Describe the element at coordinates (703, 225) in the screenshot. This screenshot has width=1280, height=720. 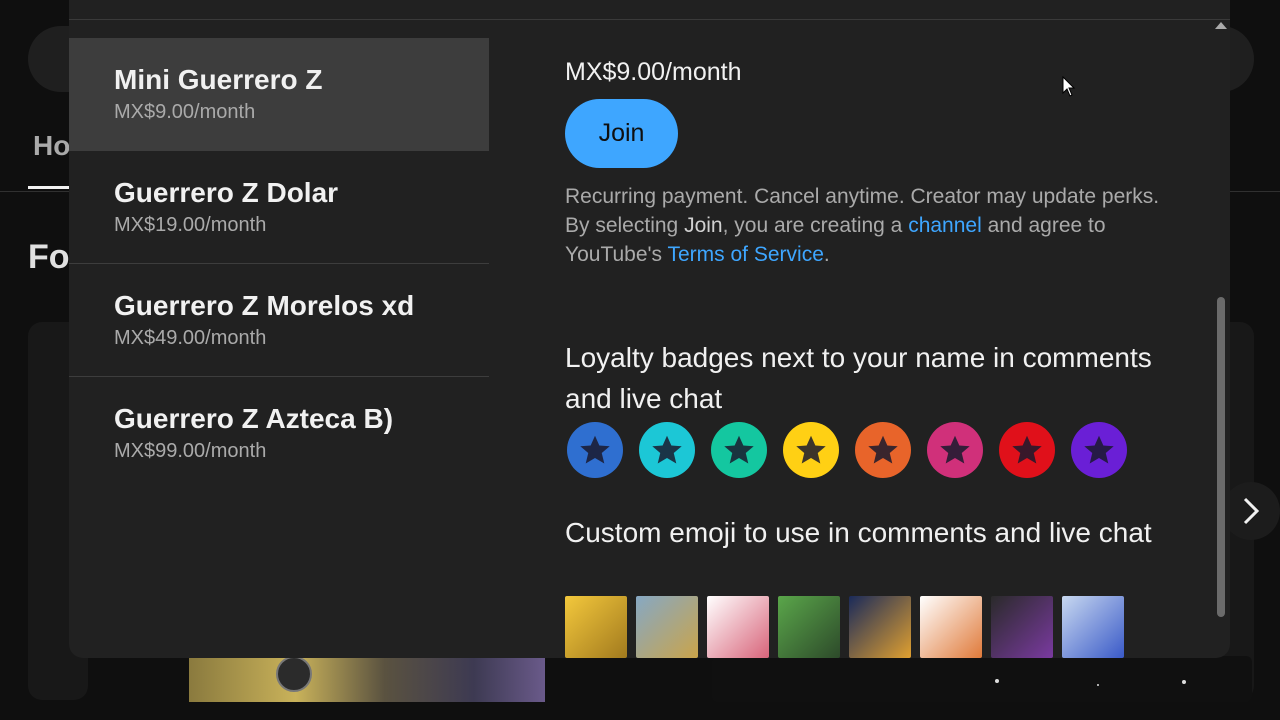
I see `fine-print-join-word: Join` at that location.